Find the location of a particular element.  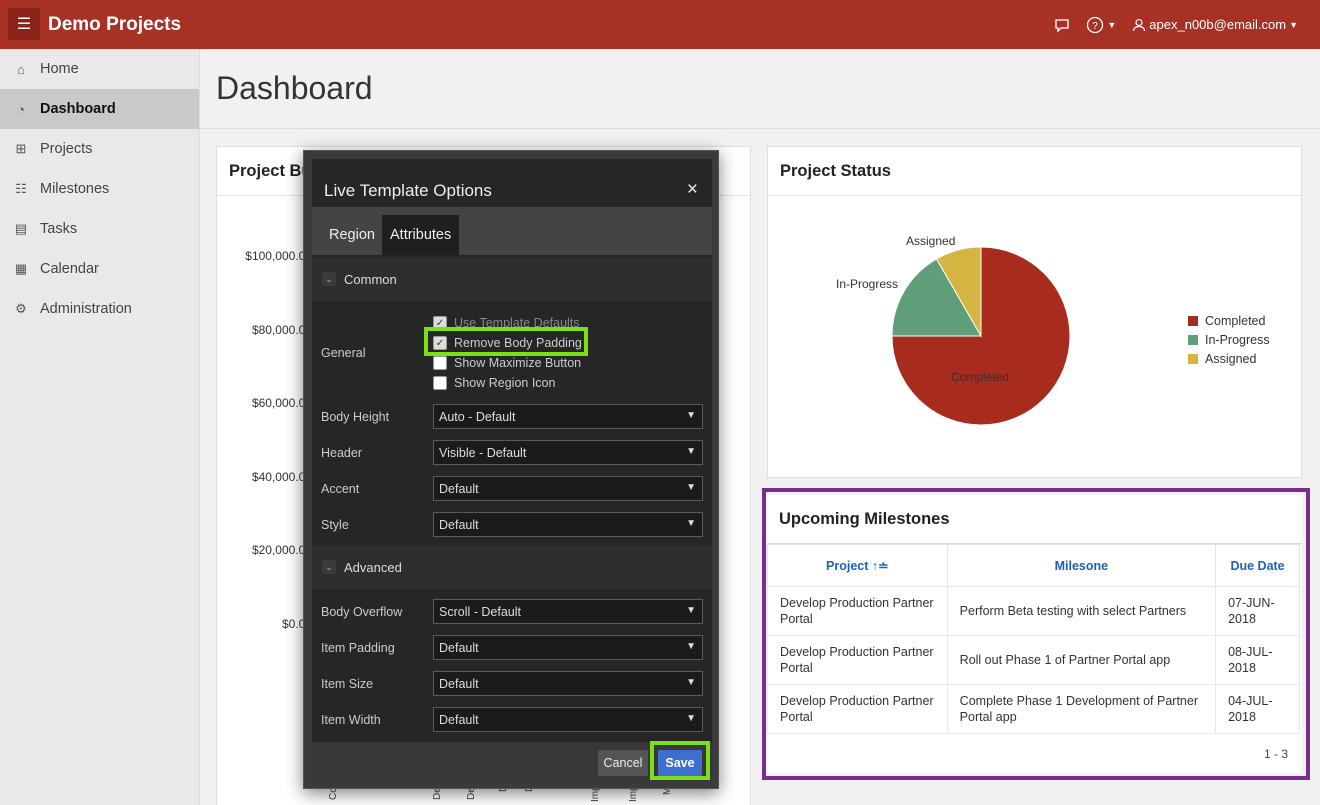

y-tick-label: $80,000.00 is located at coordinates (281, 330).